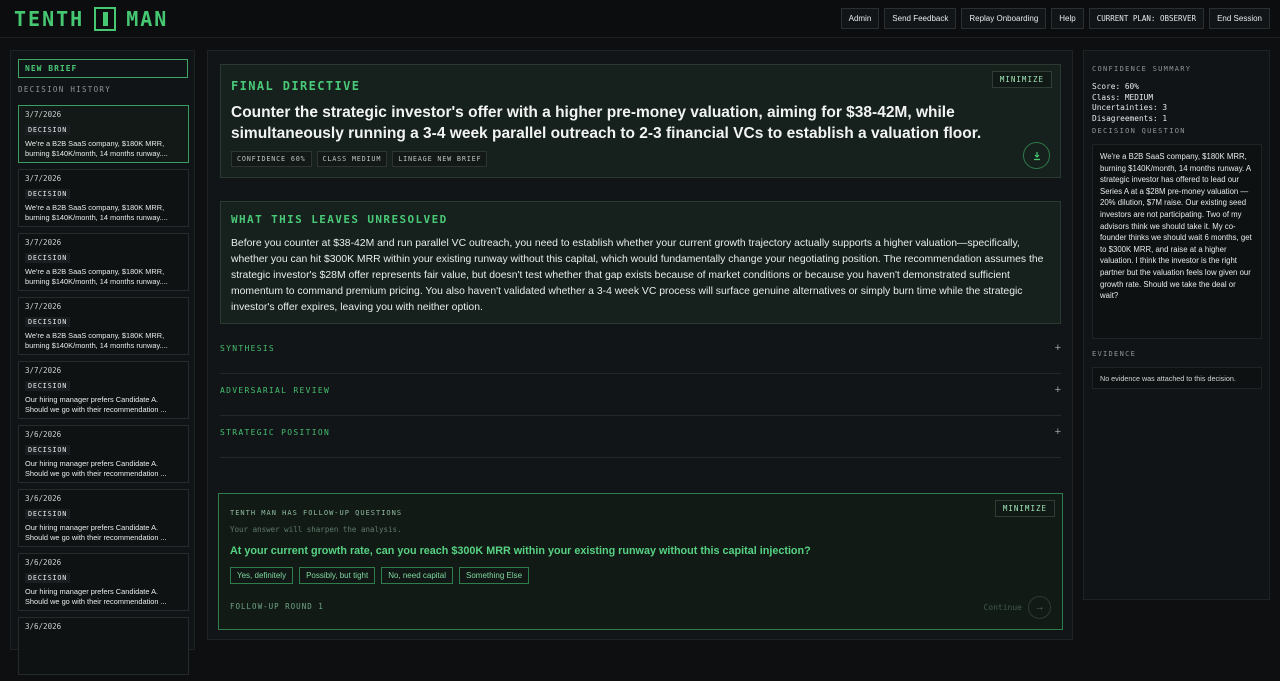 The width and height of the screenshot is (1280, 681). Describe the element at coordinates (1067, 18) in the screenshot. I see `help-button: Help` at that location.